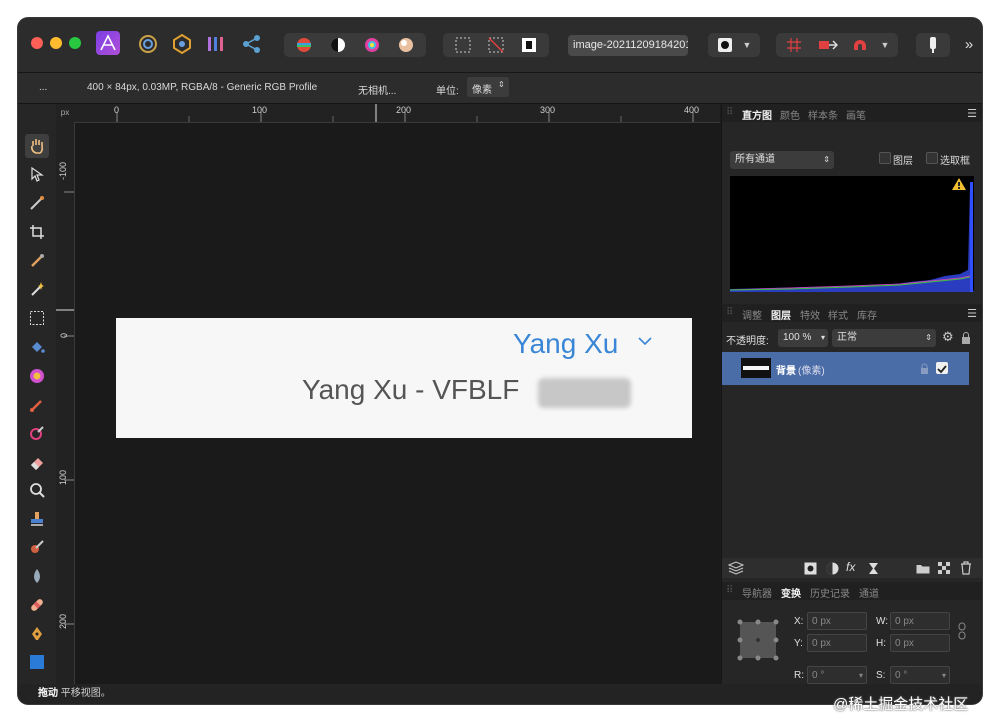 This screenshot has height=721, width=1000. Describe the element at coordinates (37, 43) in the screenshot. I see `close-window-button` at that location.